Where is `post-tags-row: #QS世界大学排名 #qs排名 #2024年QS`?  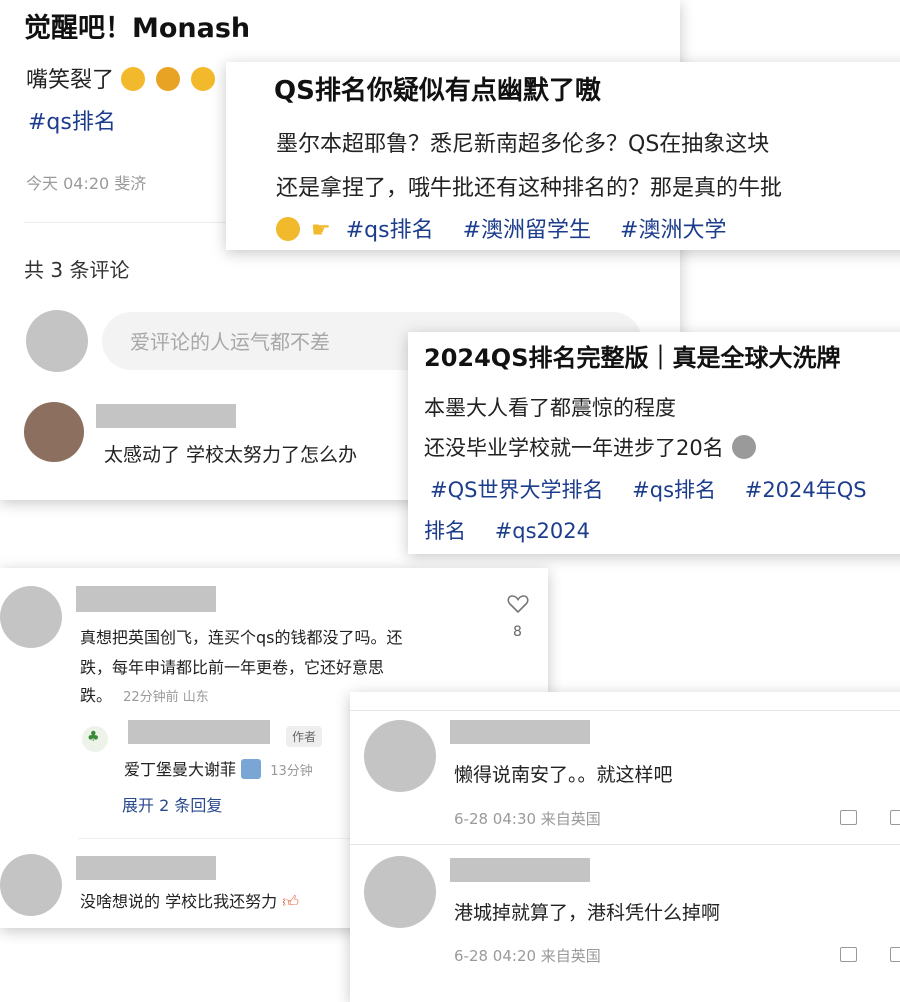 post-tags-row: #QS世界大学排名 #qs排名 #2024年QS is located at coordinates (659, 489).